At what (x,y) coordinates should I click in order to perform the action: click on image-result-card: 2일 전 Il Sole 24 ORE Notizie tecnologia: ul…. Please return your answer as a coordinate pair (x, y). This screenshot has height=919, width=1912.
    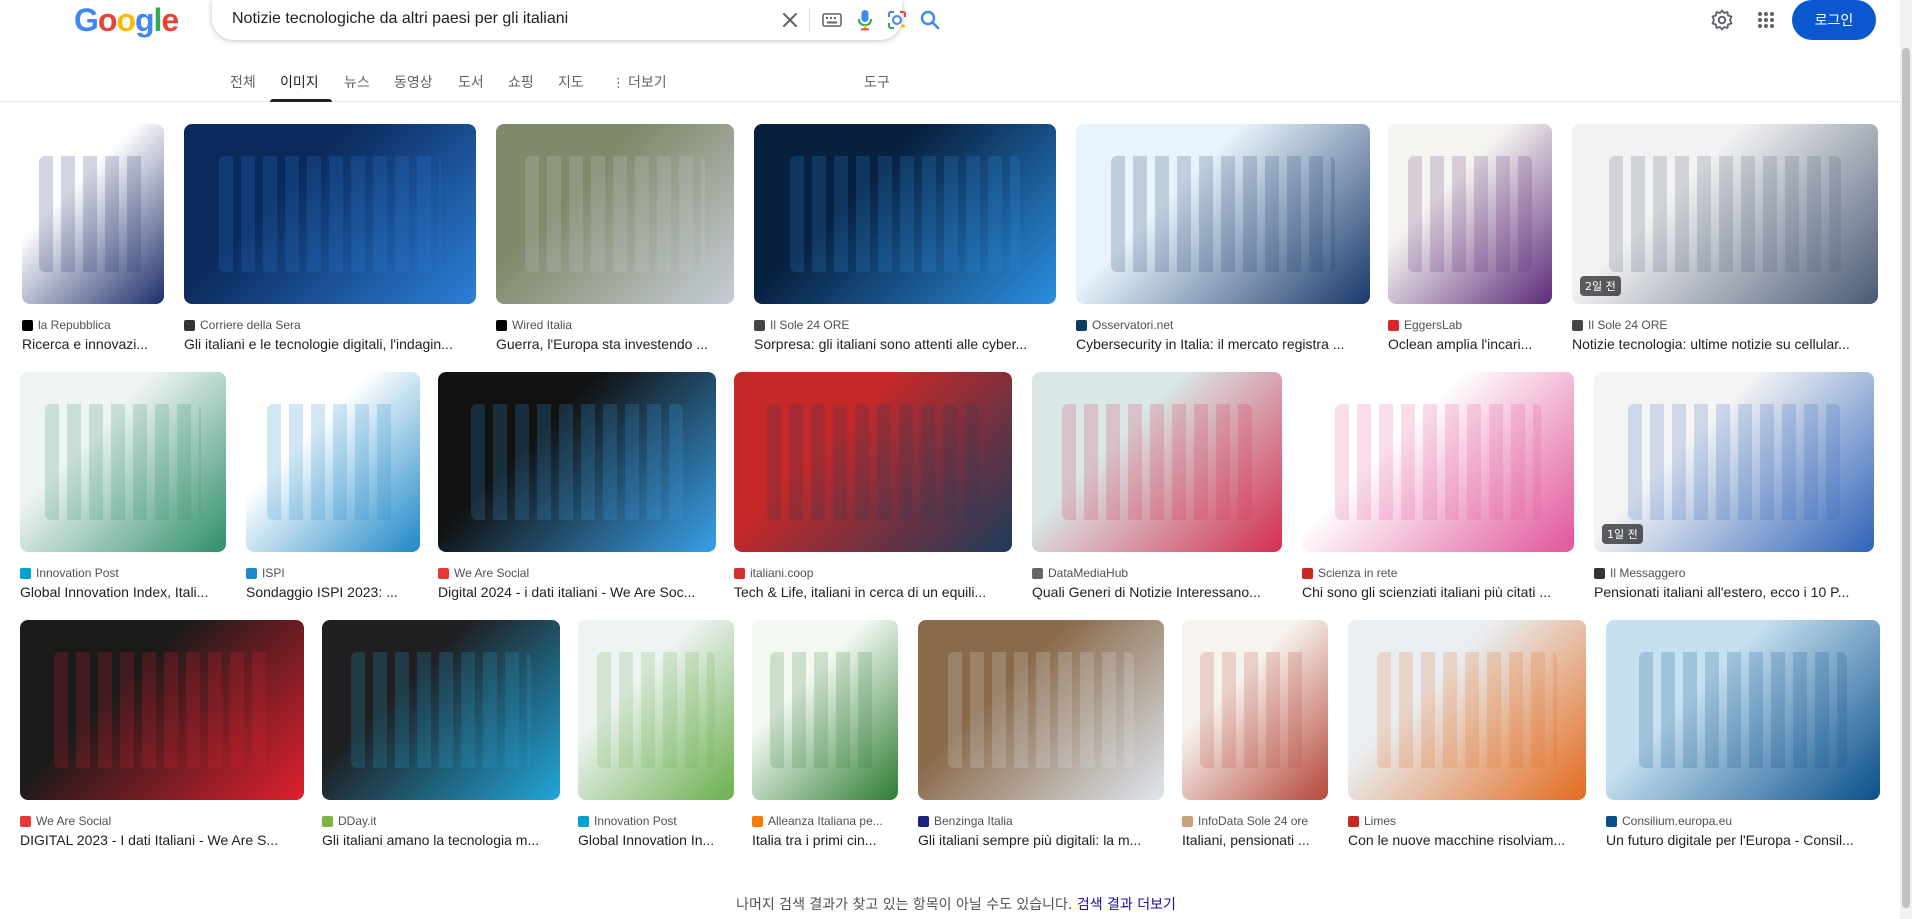
    Looking at the image, I should click on (1725, 241).